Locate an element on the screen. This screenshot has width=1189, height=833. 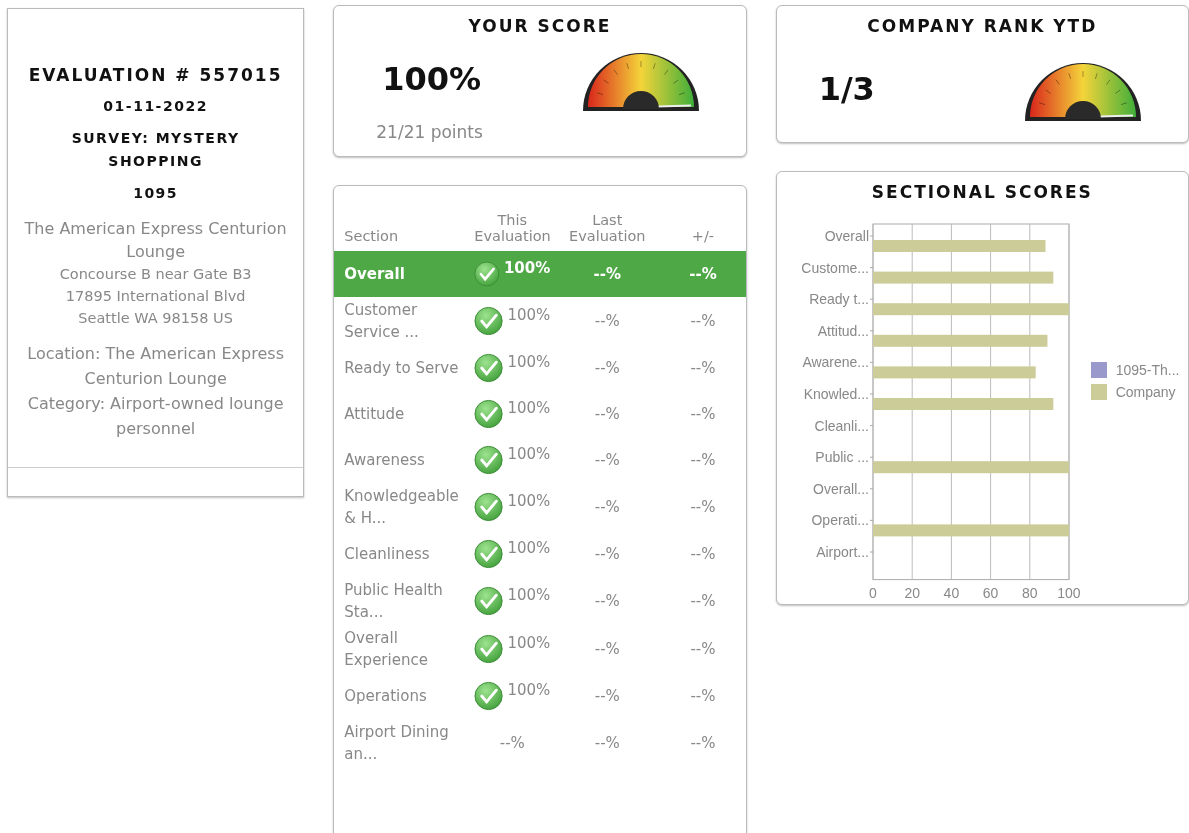
axis-tick-label: 80 is located at coordinates (1029, 592).